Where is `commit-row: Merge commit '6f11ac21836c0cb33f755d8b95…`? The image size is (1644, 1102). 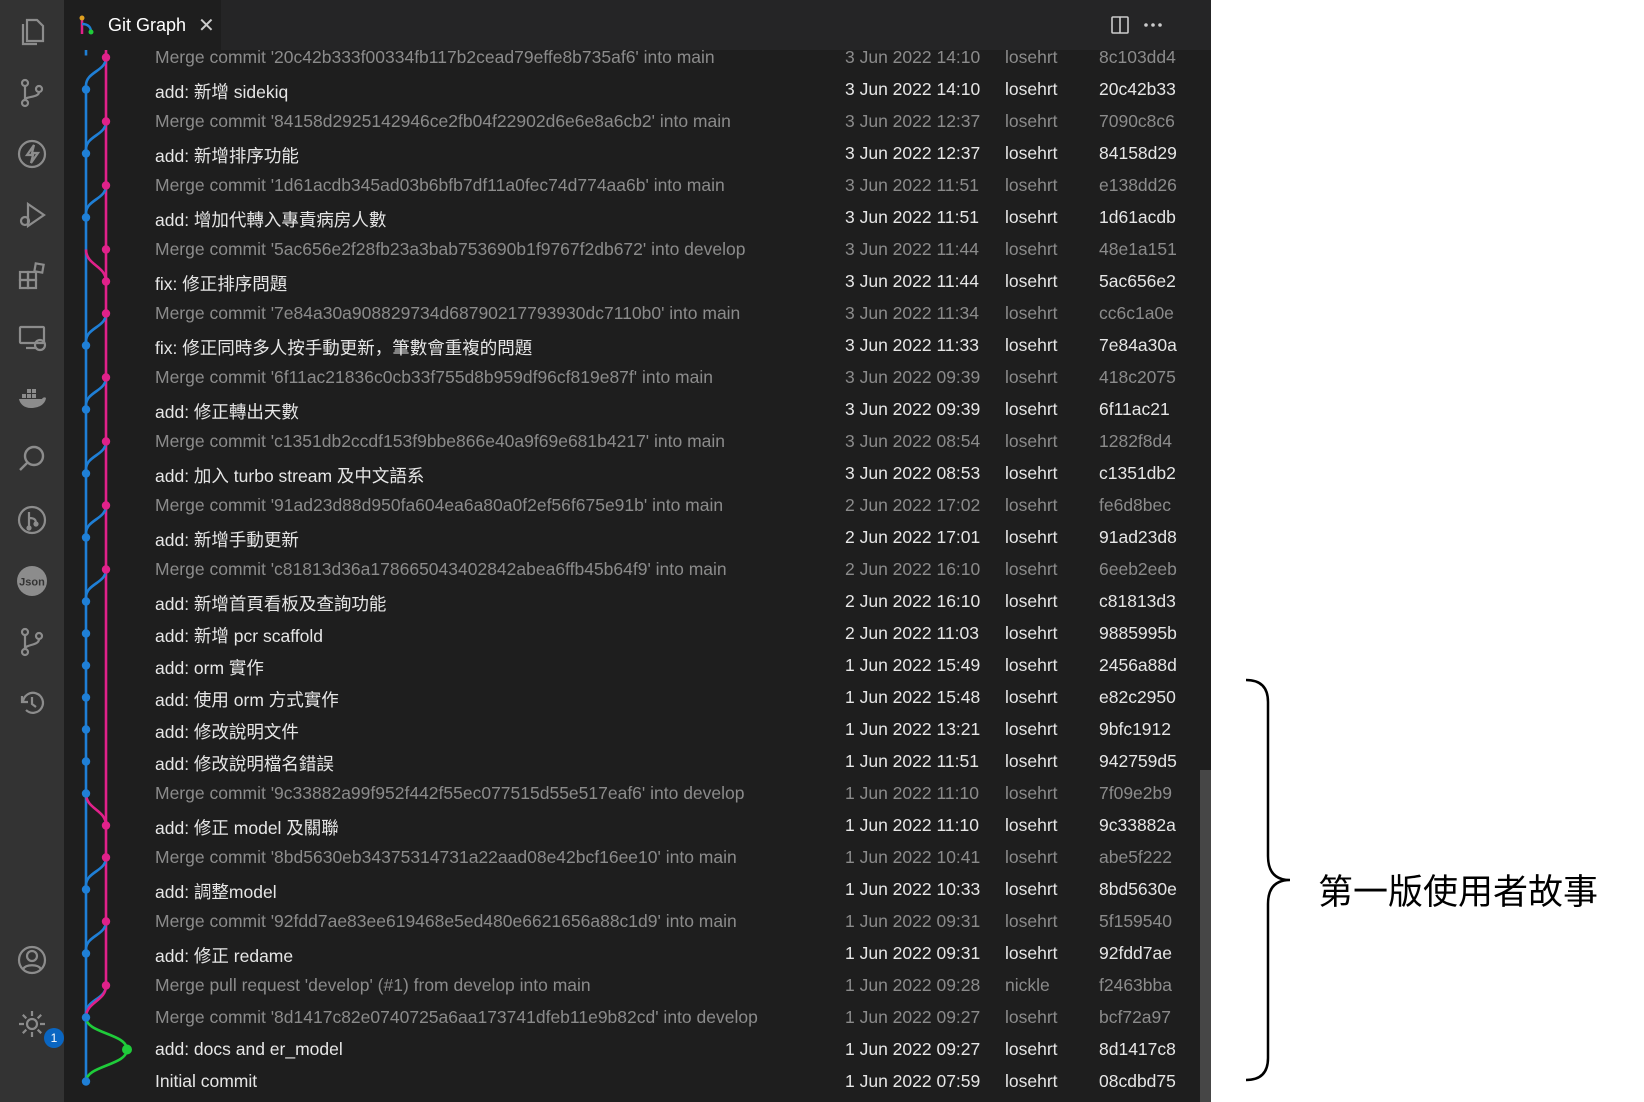 commit-row: Merge commit '6f11ac21836c0cb33f755d8b95… is located at coordinates (632, 378).